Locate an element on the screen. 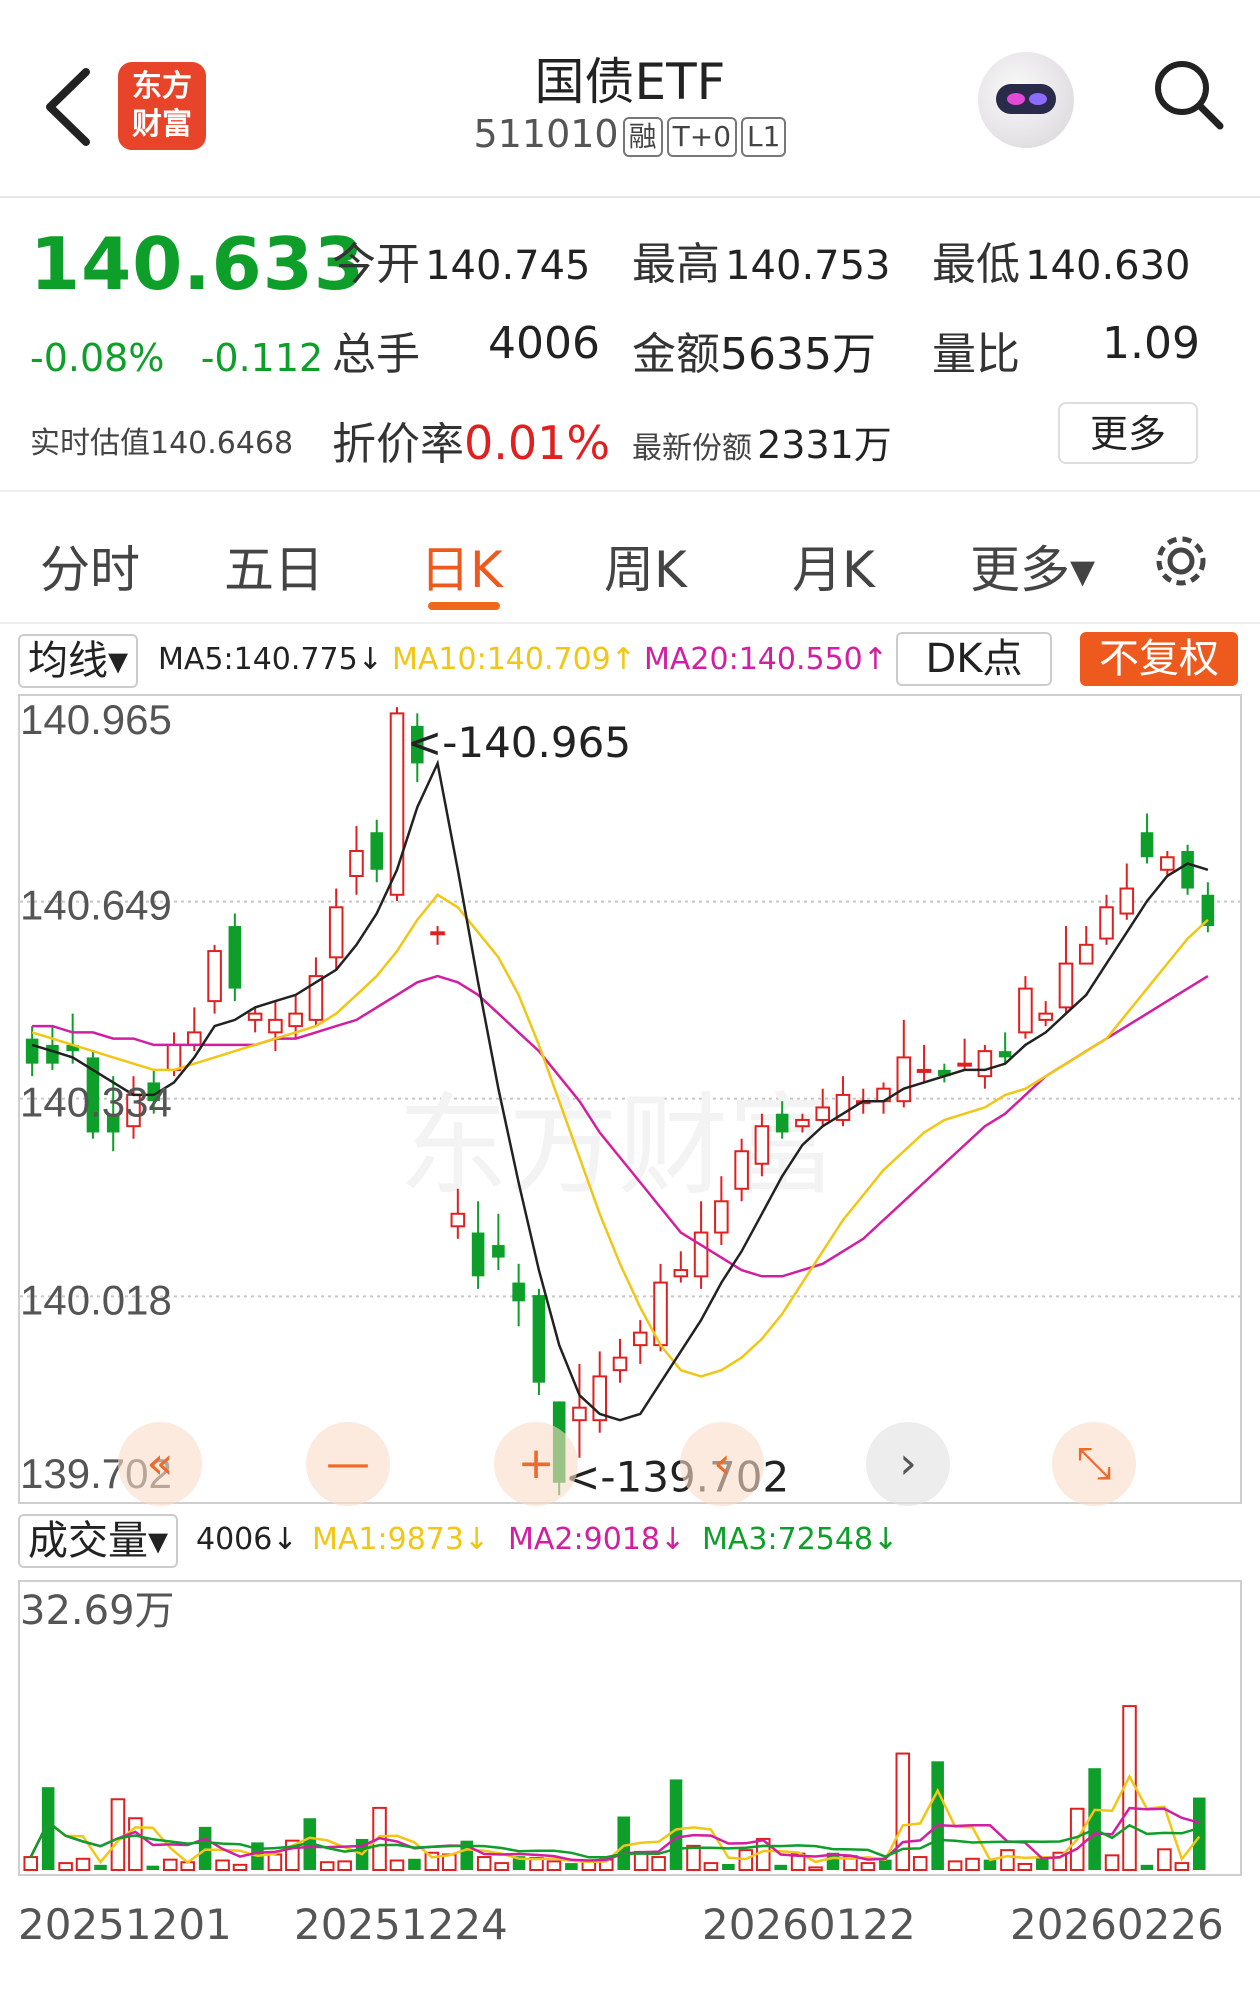 The width and height of the screenshot is (1260, 1993). scroll-left-fast-icon: « is located at coordinates (160, 1464).